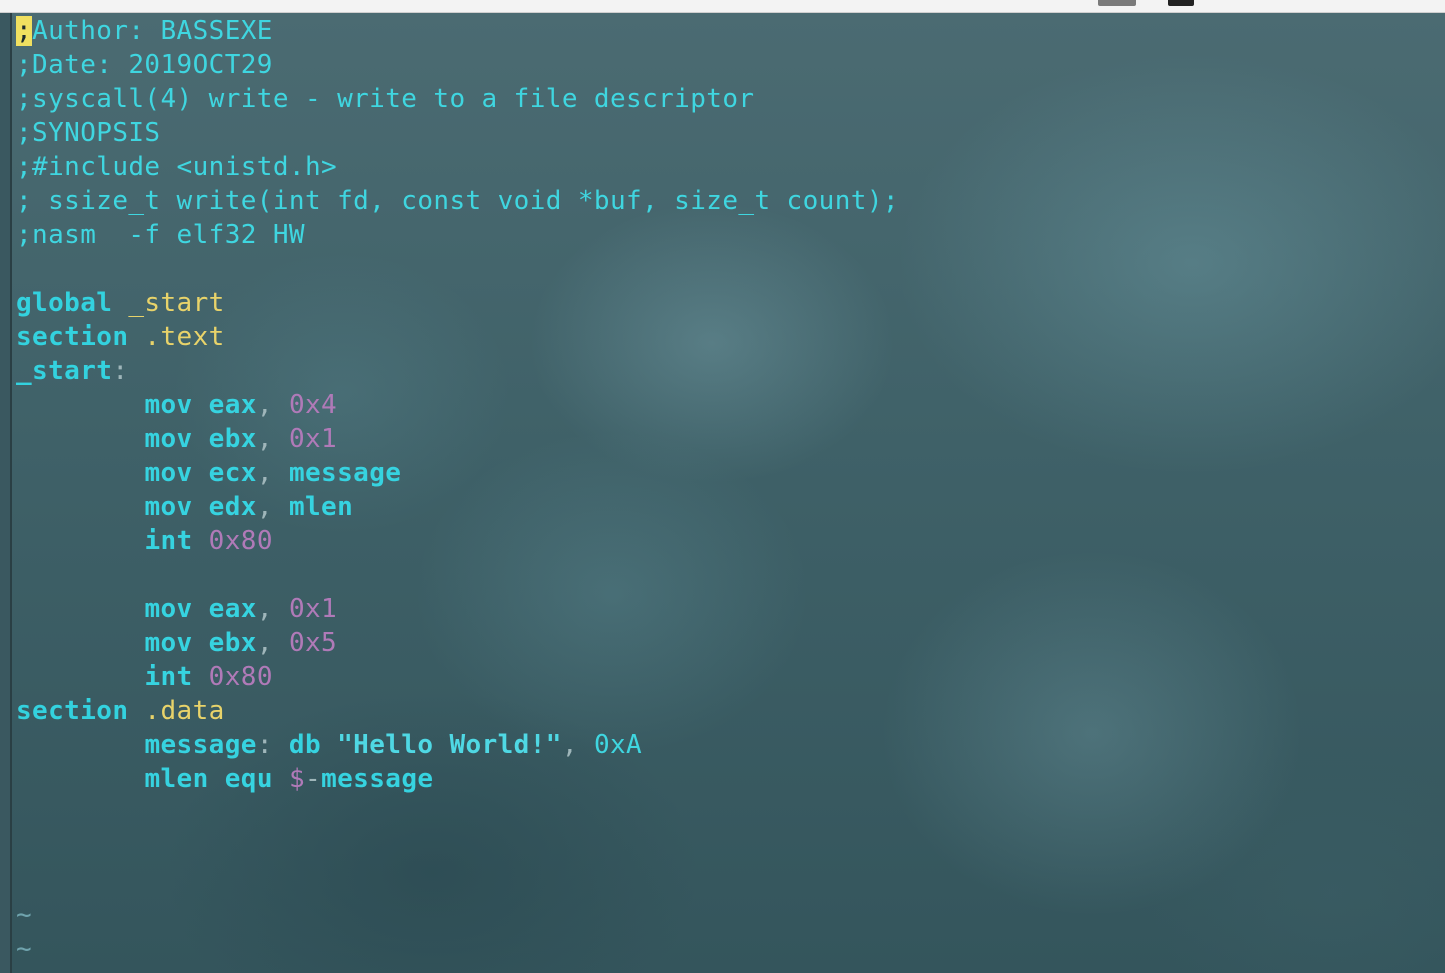 The height and width of the screenshot is (973, 1445). Describe the element at coordinates (24, 31) in the screenshot. I see `text-cursor: ;` at that location.